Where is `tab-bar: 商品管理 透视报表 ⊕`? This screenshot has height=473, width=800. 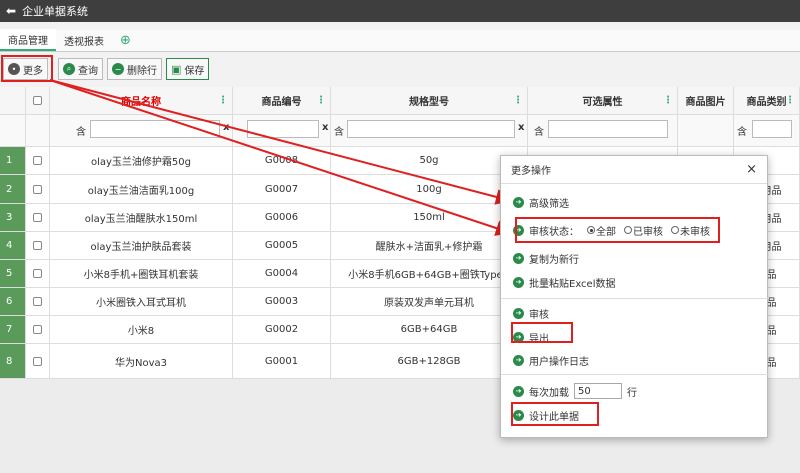 tab-bar: 商品管理 透视报表 ⊕ is located at coordinates (400, 40).